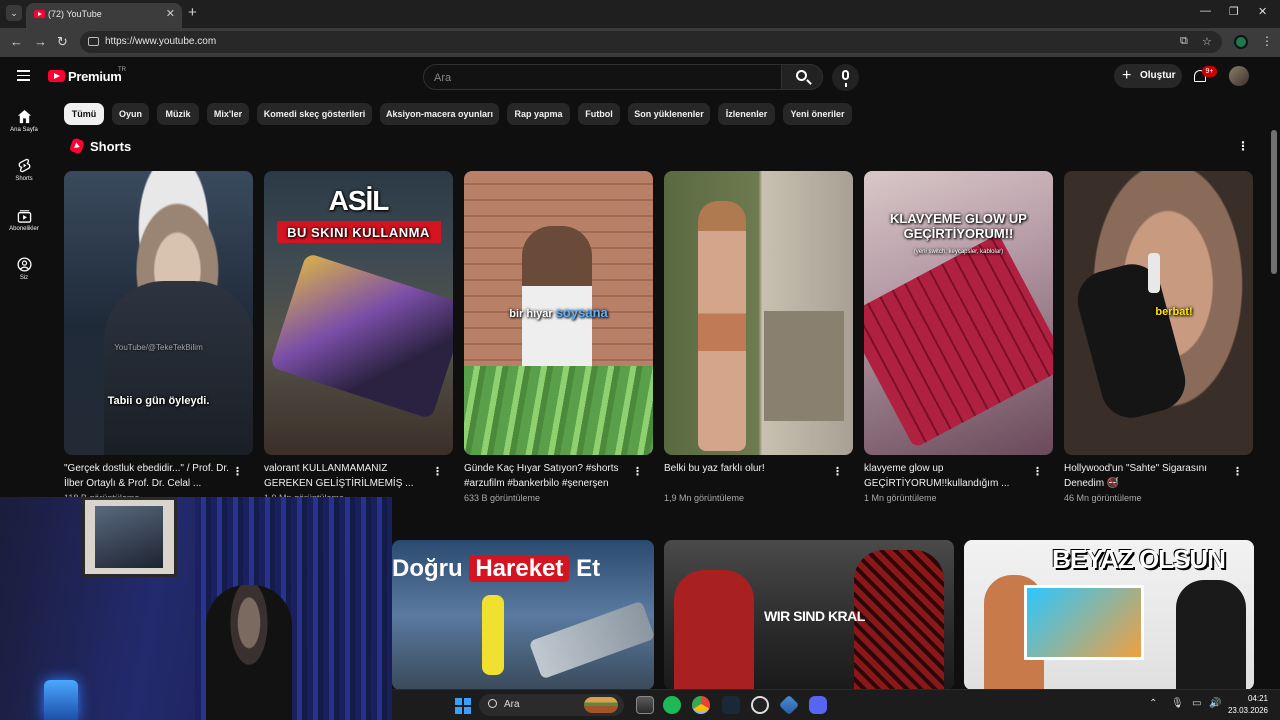  I want to click on browser-toolbar: ← → ↻ https://www.youtube.com ⧉ ☆ ⋮, so click(640, 42).